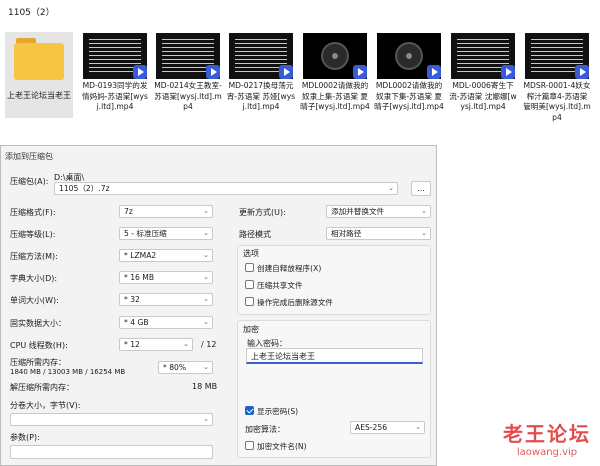 Image resolution: width=600 pixels, height=466 pixels. I want to click on split-select: ⌄, so click(111, 419).